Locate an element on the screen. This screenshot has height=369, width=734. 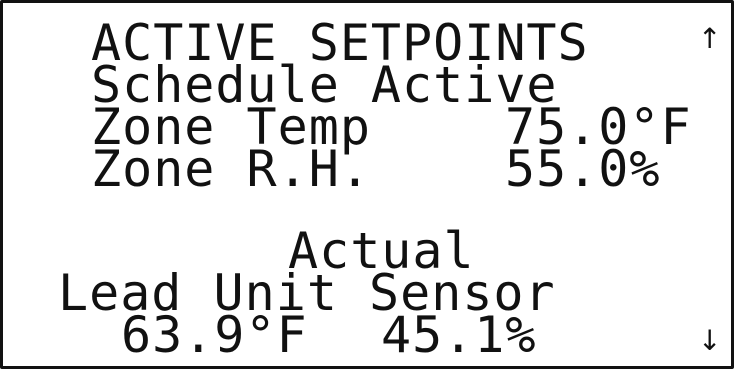
sensor-values-row: 63.9°F 45.1% is located at coordinates (269, 335).